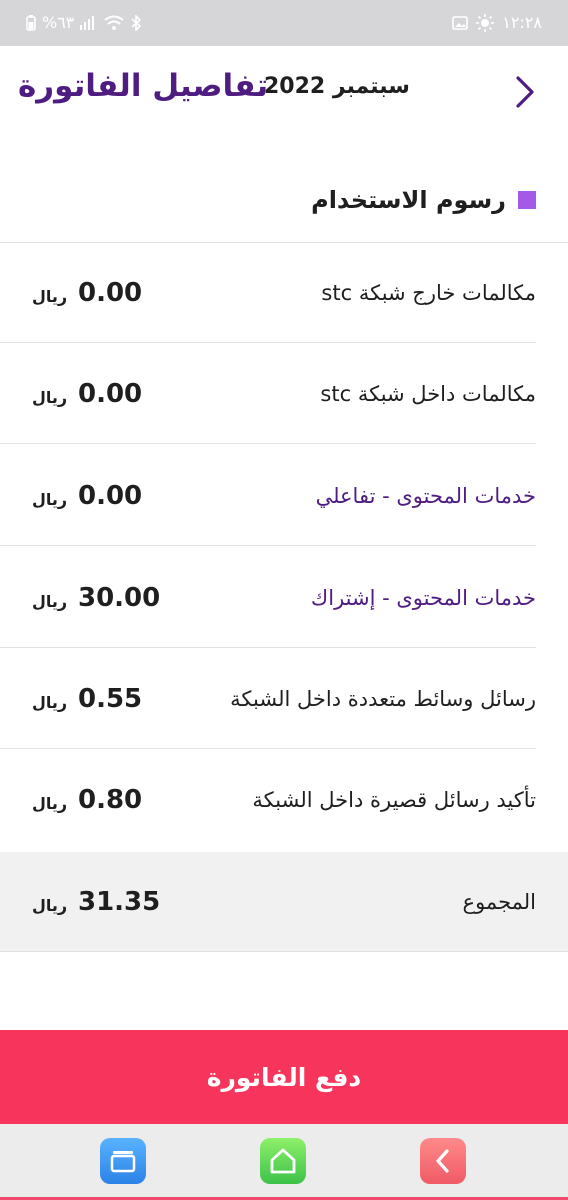 This screenshot has width=568, height=1200. What do you see at coordinates (284, 598) in the screenshot?
I see `charge-row: خدمات المحتوى - إشتراك 30.00 ريال` at bounding box center [284, 598].